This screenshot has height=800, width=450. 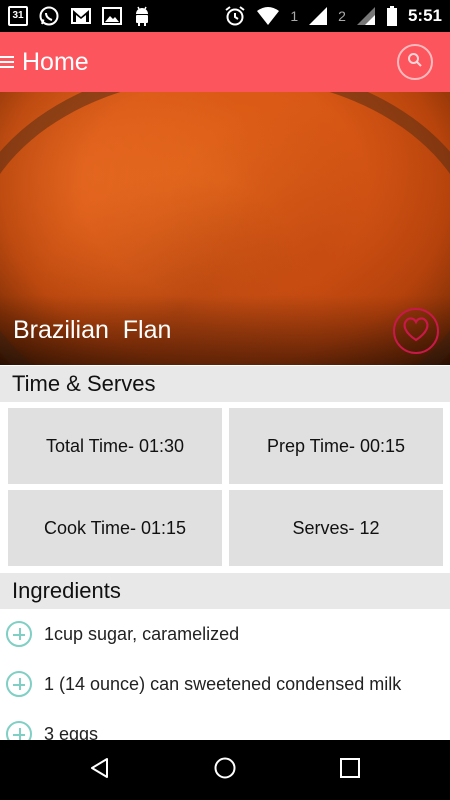 I want to click on sim1-label: 1, so click(x=294, y=16).